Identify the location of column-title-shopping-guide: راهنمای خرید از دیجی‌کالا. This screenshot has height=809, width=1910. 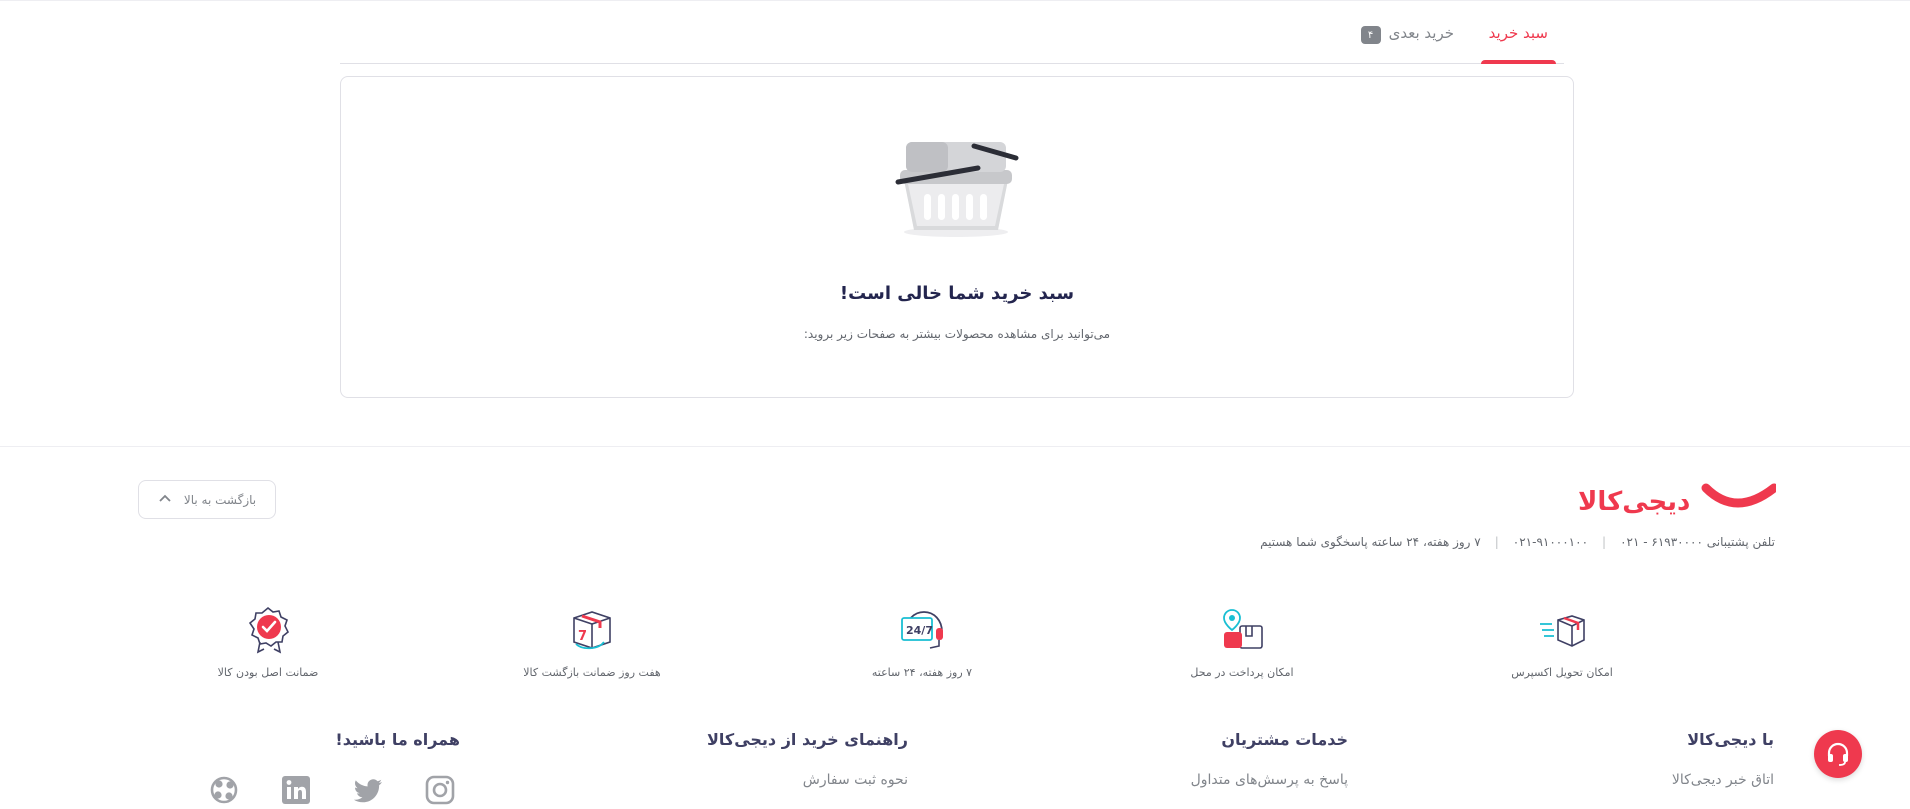
(807, 739).